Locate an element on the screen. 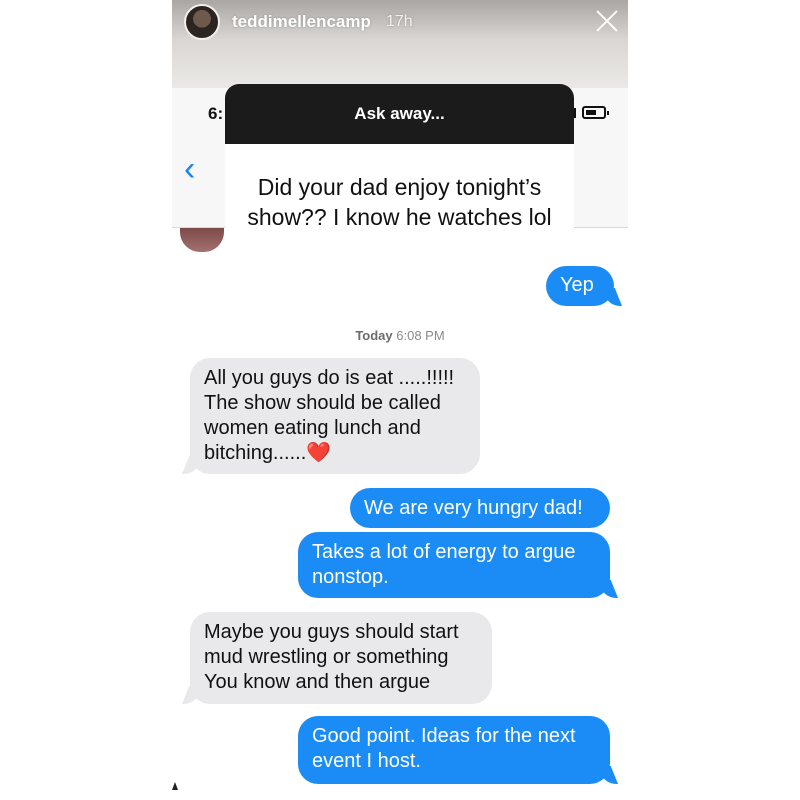  message-line: The show should be called is located at coordinates (322, 403).